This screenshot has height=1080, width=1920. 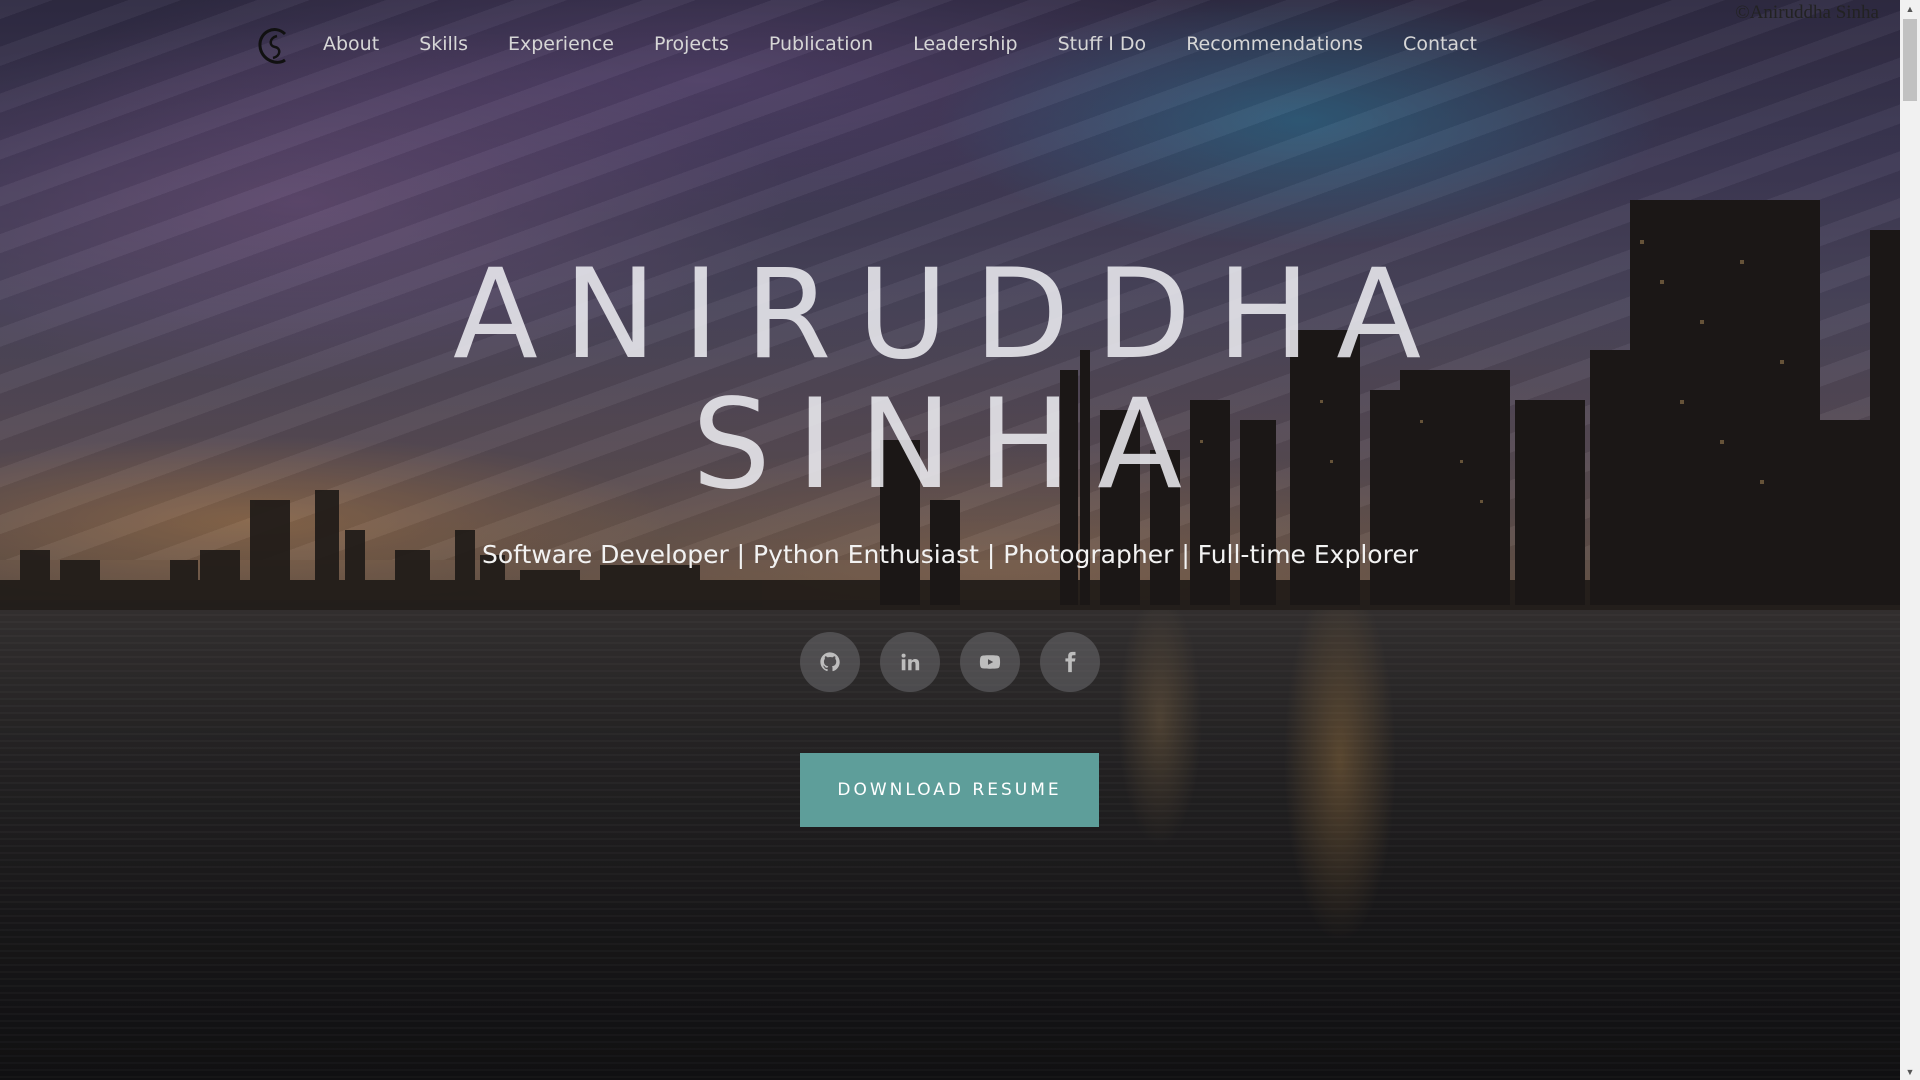 I want to click on scroll-down-arrow-icon: ▼, so click(x=1910, y=1071).